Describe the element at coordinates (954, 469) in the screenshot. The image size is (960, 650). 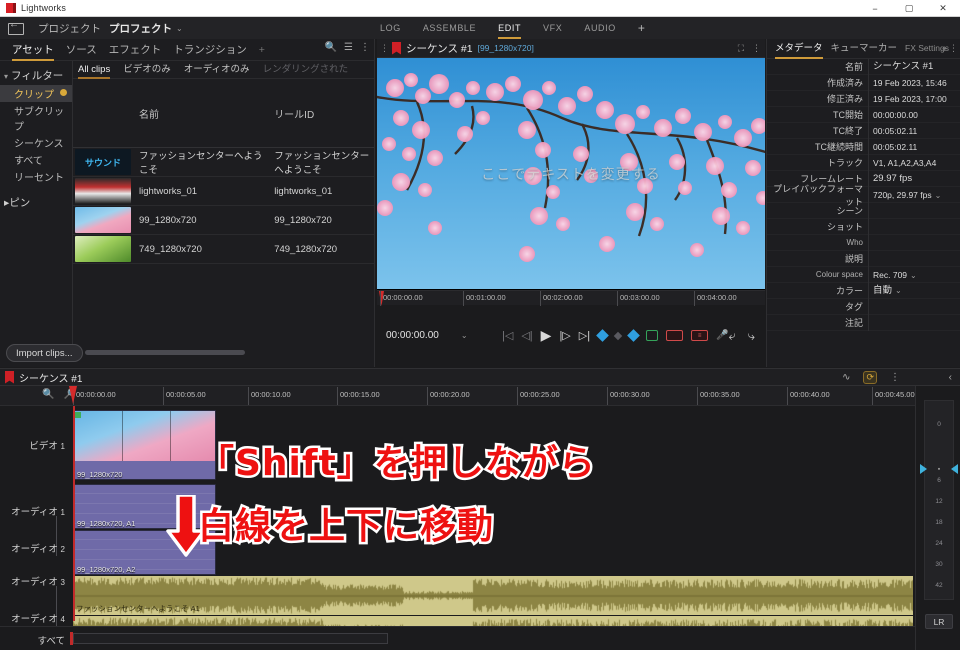
I see `meter-right-icon` at that location.